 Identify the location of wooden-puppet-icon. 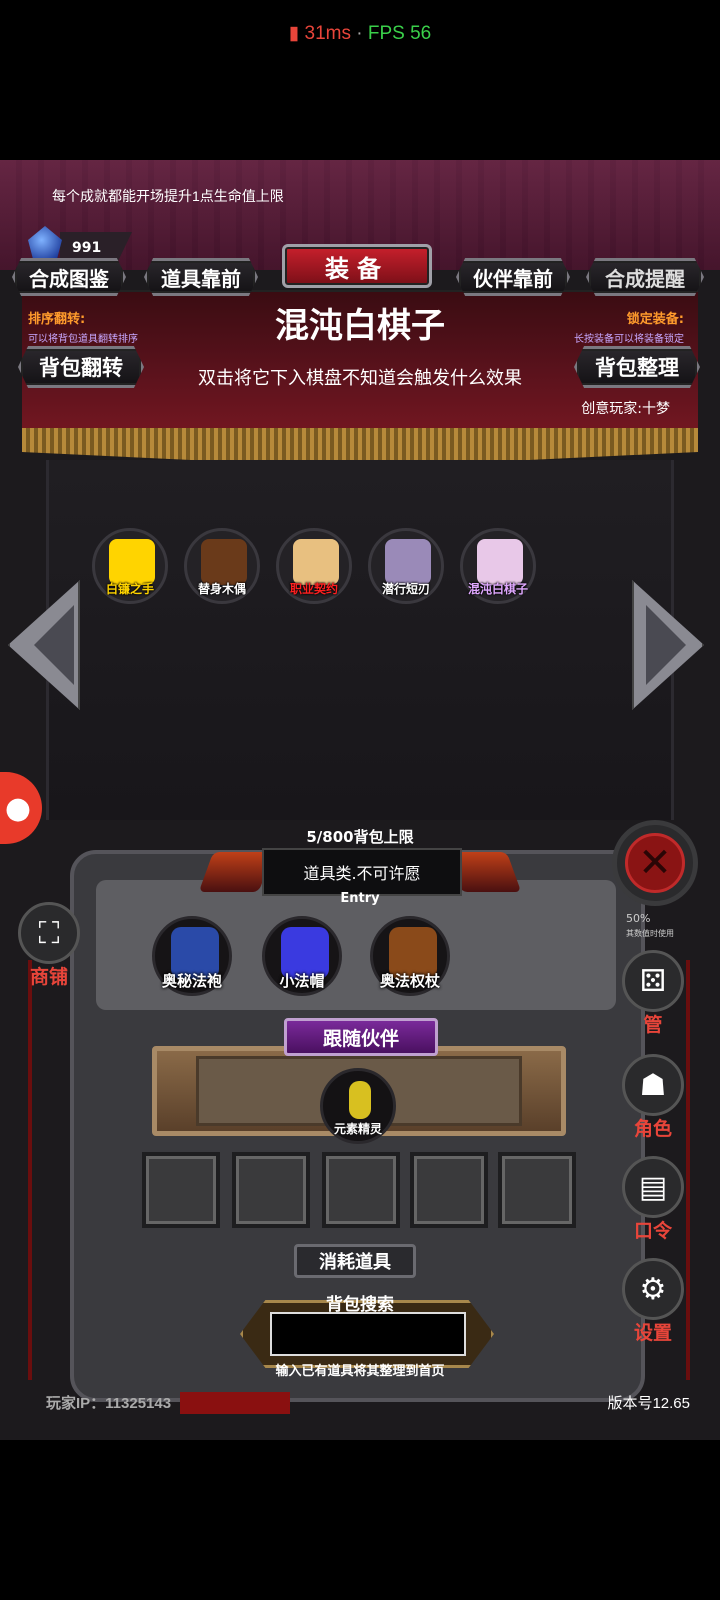
(224, 562).